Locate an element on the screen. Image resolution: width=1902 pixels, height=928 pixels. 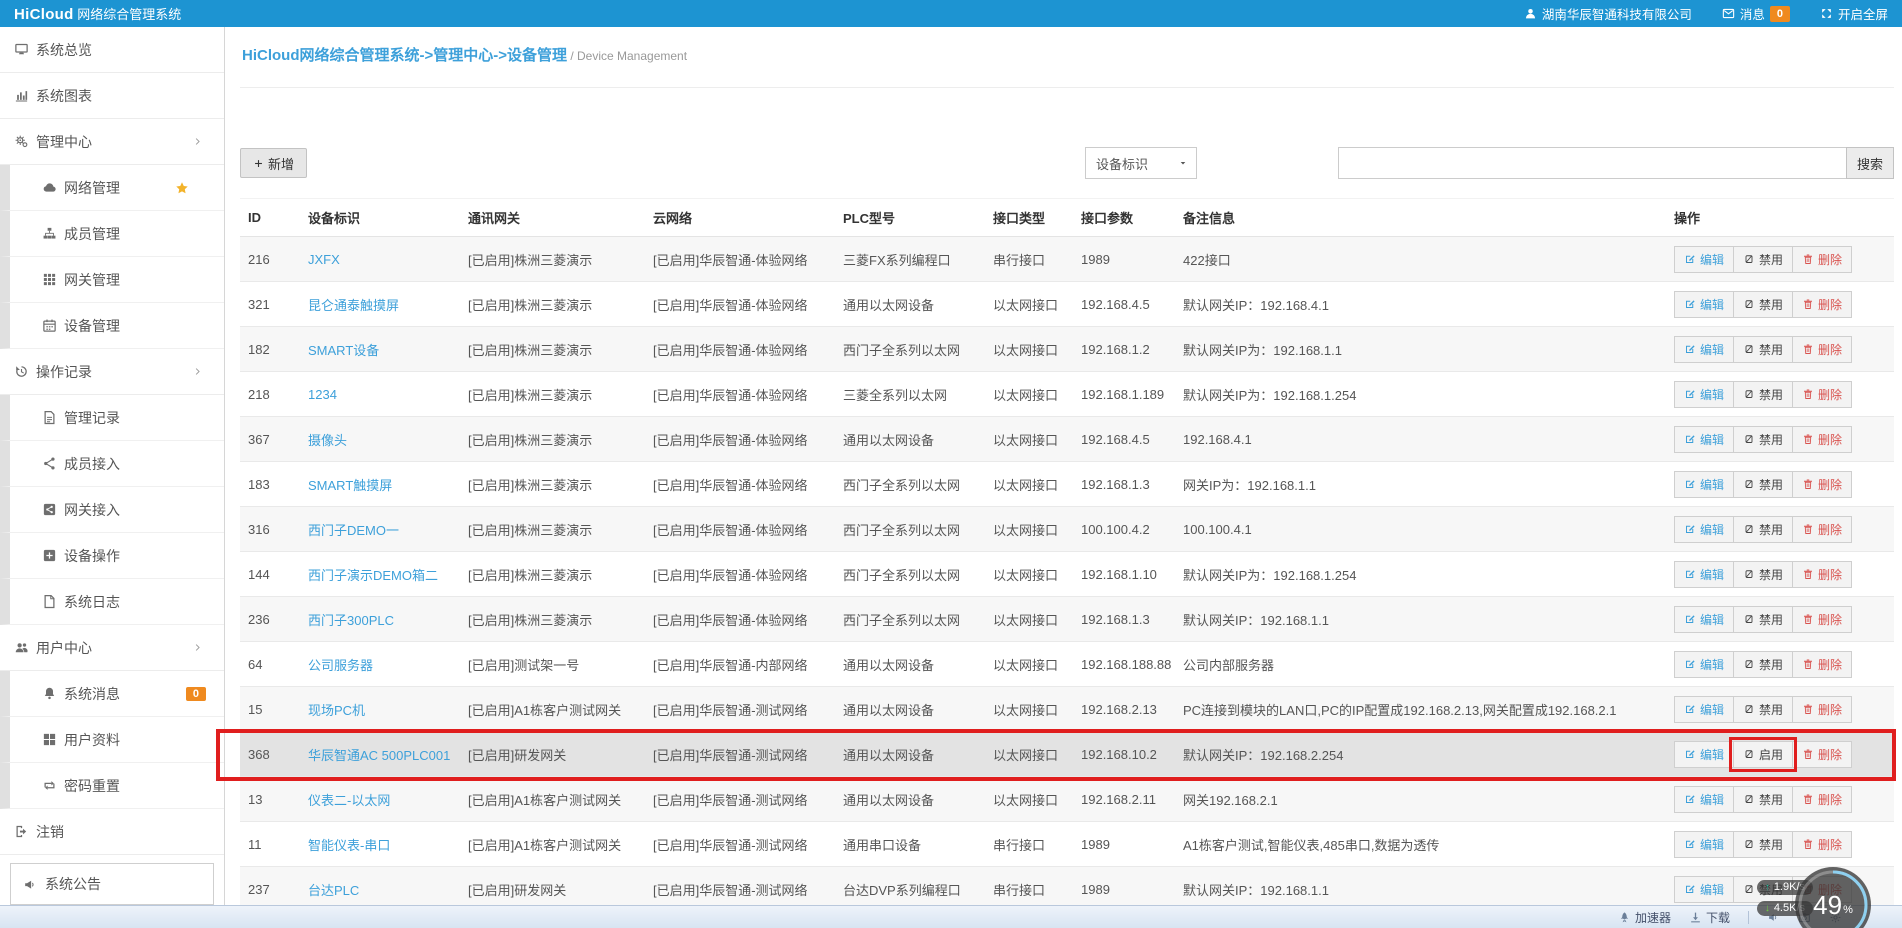
sidebar-item-system-logs: 系统日志 is located at coordinates (112, 602).